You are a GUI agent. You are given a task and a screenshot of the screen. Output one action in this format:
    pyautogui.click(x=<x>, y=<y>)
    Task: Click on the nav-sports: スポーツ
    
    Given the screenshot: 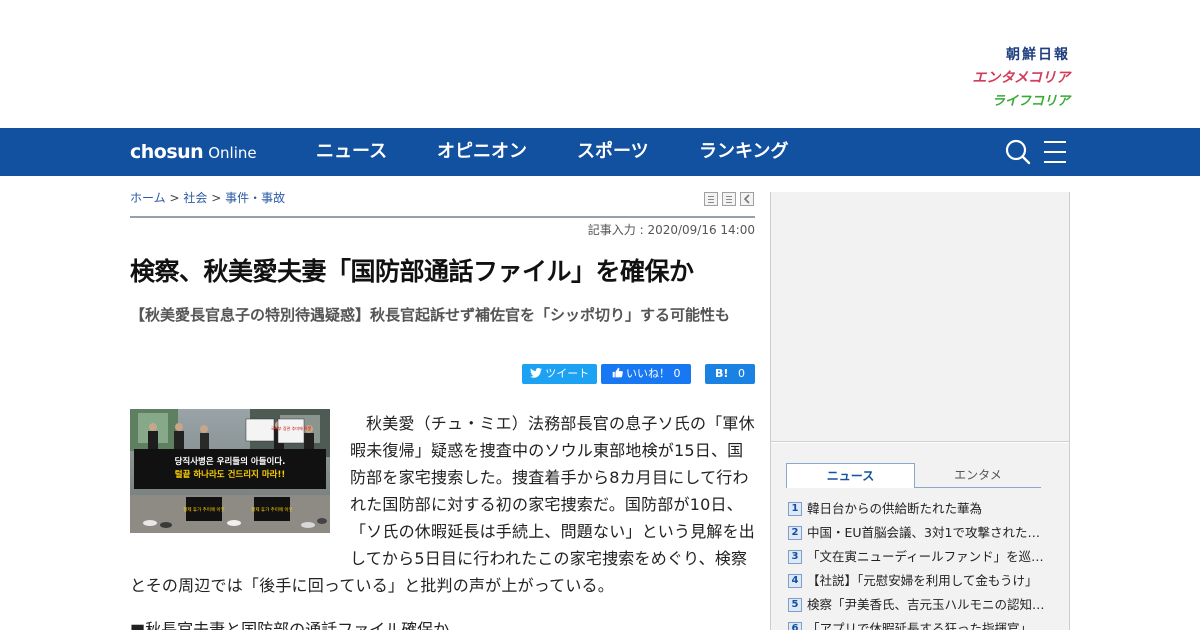 What is the action you would take?
    pyautogui.click(x=613, y=152)
    